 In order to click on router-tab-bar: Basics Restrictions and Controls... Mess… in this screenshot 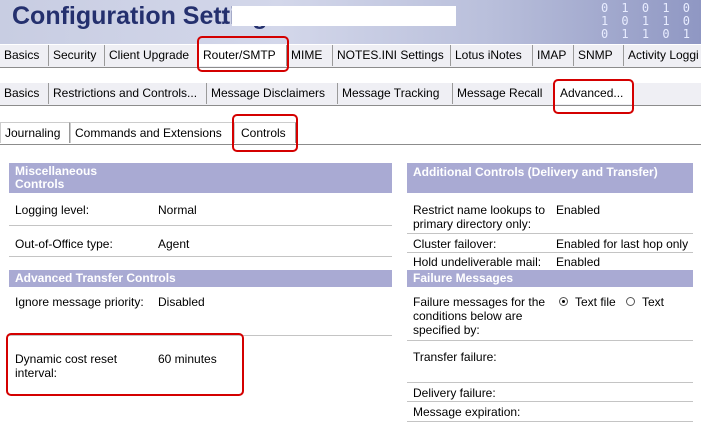, I will do `click(350, 94)`.